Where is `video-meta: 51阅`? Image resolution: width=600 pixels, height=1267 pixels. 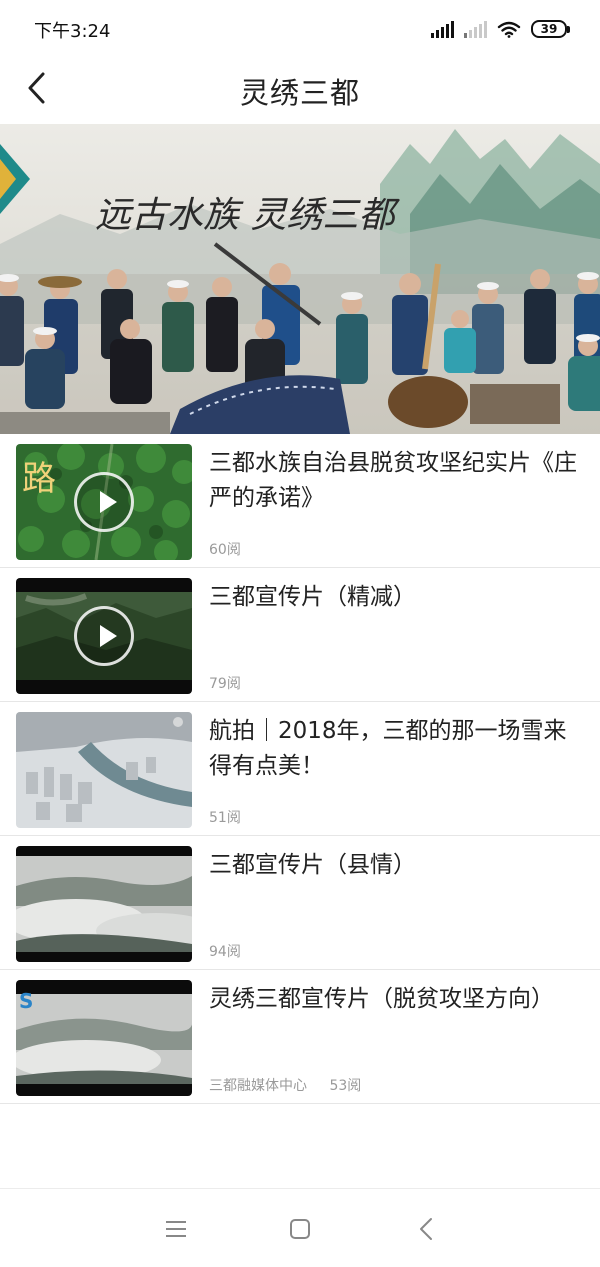
video-meta: 51阅 is located at coordinates (225, 817).